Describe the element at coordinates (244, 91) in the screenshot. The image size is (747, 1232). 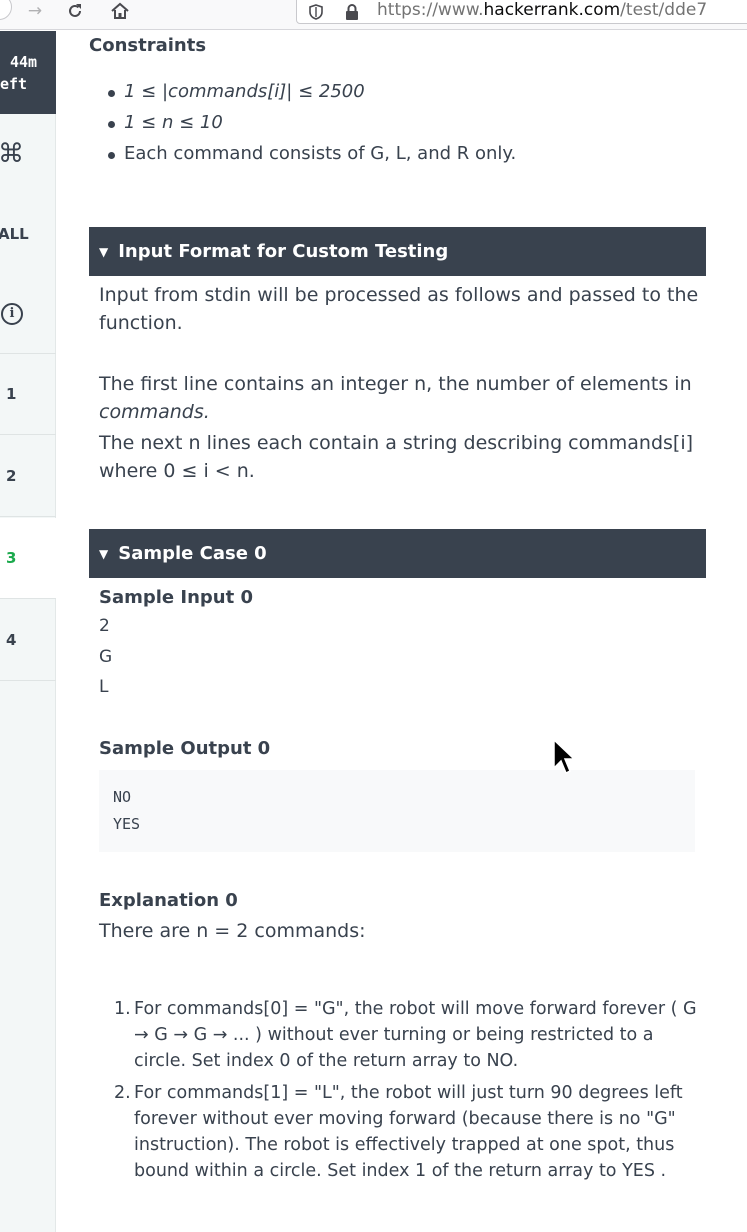
I see `constraint-text: 1 ≤ |commands[i]| ≤ 2500` at that location.